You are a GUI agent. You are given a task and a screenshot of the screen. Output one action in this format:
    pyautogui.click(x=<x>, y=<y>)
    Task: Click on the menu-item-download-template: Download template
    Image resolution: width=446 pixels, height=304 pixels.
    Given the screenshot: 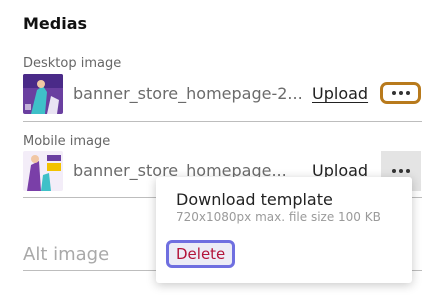 What is the action you would take?
    pyautogui.click(x=254, y=199)
    